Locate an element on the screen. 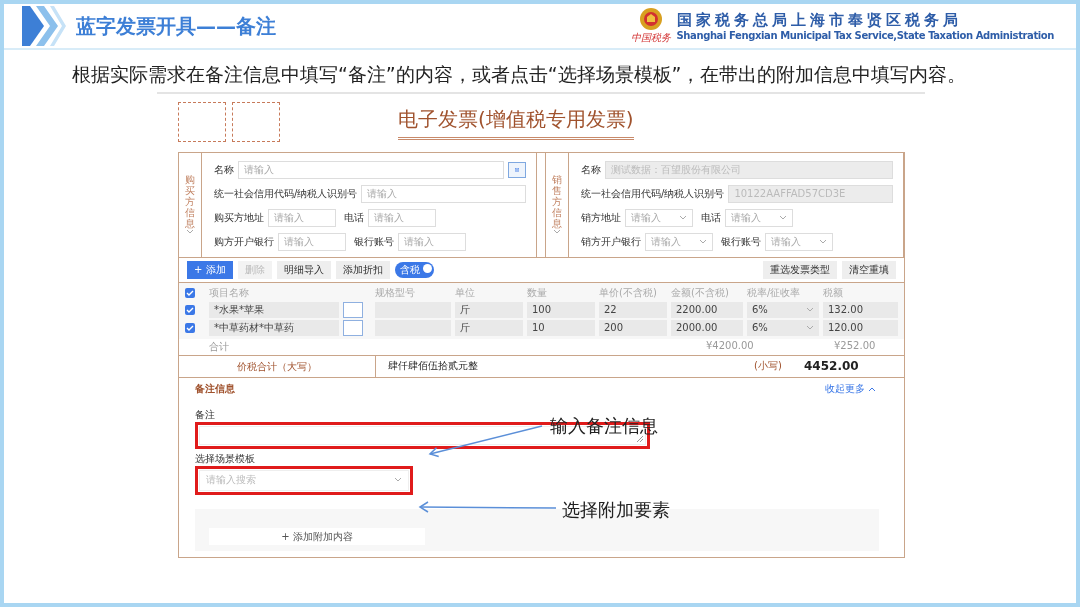  column-header: 单位 is located at coordinates (465, 292).